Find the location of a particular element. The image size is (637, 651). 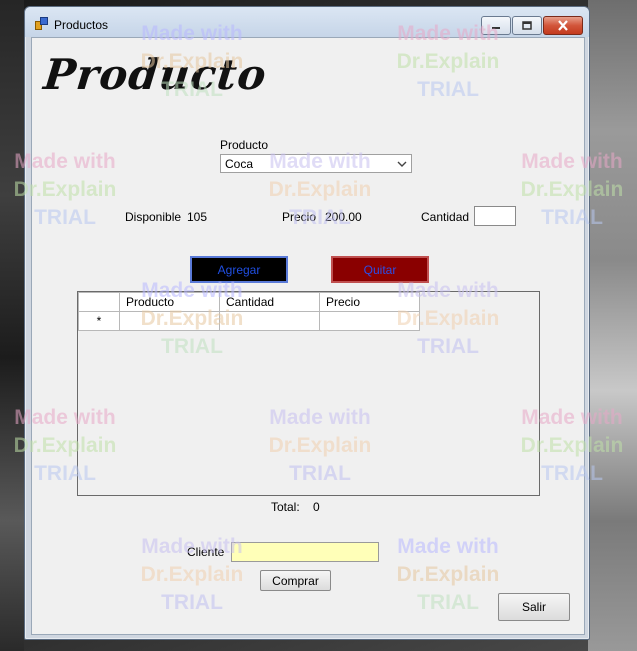

producto-logo: Producto is located at coordinates (155, 74).